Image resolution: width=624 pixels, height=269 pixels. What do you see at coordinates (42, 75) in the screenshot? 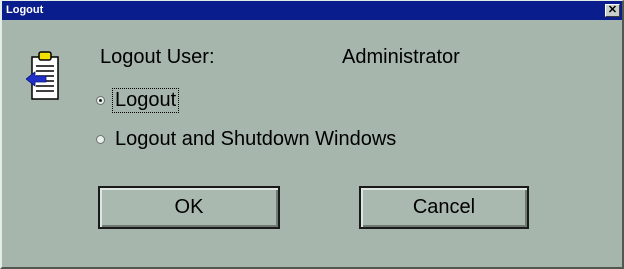
I see `logout-clipboard-icon` at bounding box center [42, 75].